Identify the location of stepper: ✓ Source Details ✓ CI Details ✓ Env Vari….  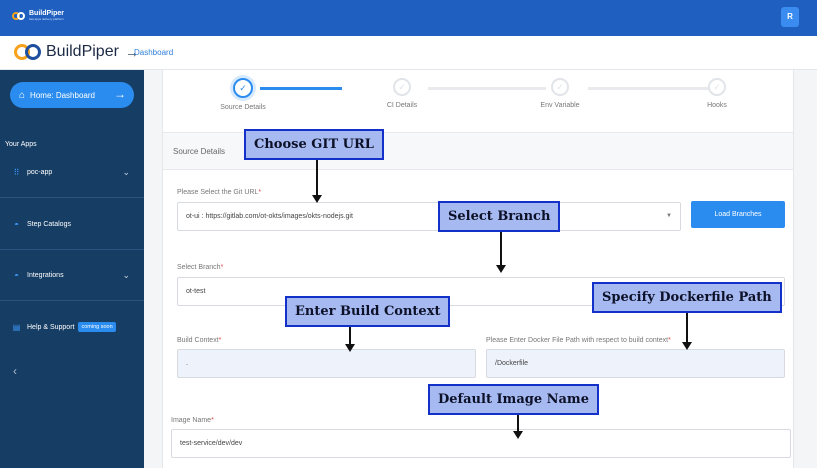
(478, 101).